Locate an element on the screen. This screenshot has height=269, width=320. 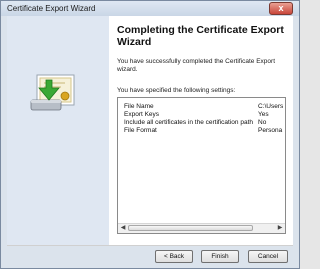
setting-name: File Format is located at coordinates (140, 130).